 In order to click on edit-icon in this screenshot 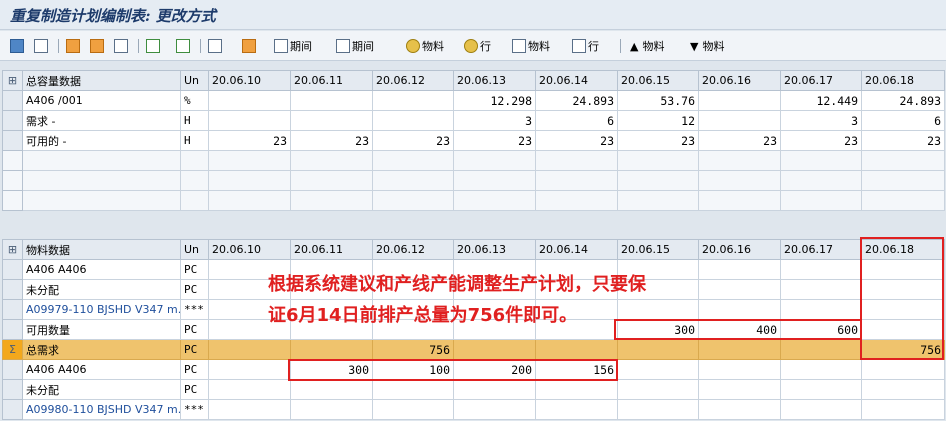, I will do `click(184, 46)`.